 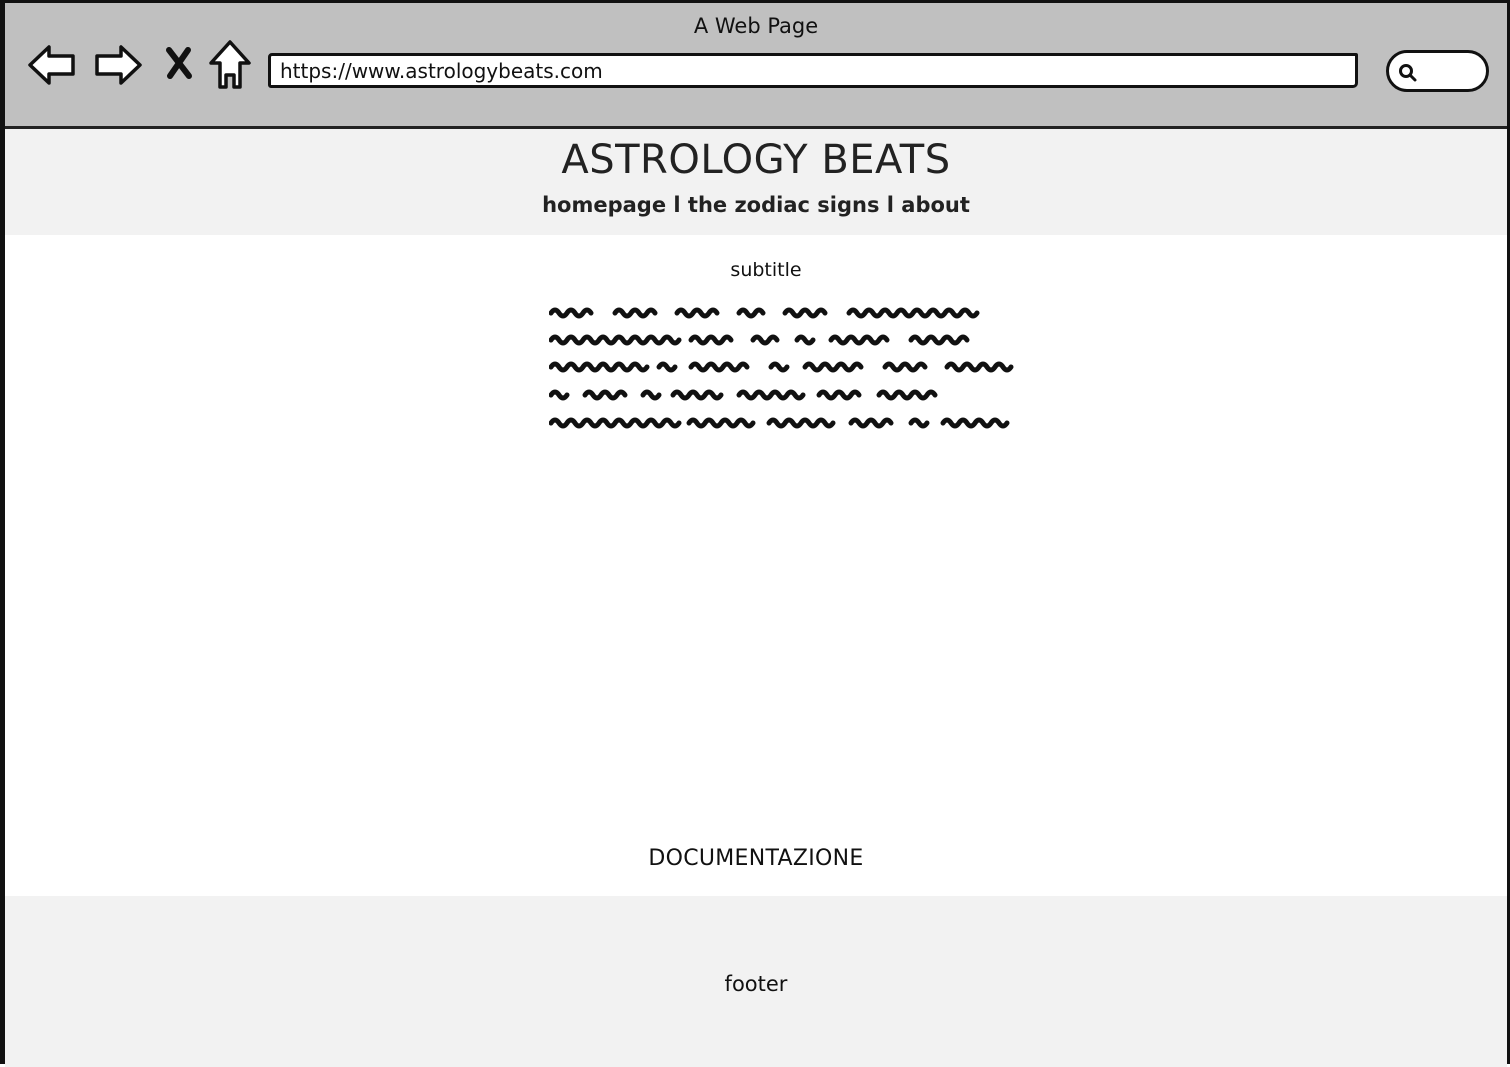 I want to click on nav-link-zodiac-signs: the zodiac signs, so click(x=784, y=205).